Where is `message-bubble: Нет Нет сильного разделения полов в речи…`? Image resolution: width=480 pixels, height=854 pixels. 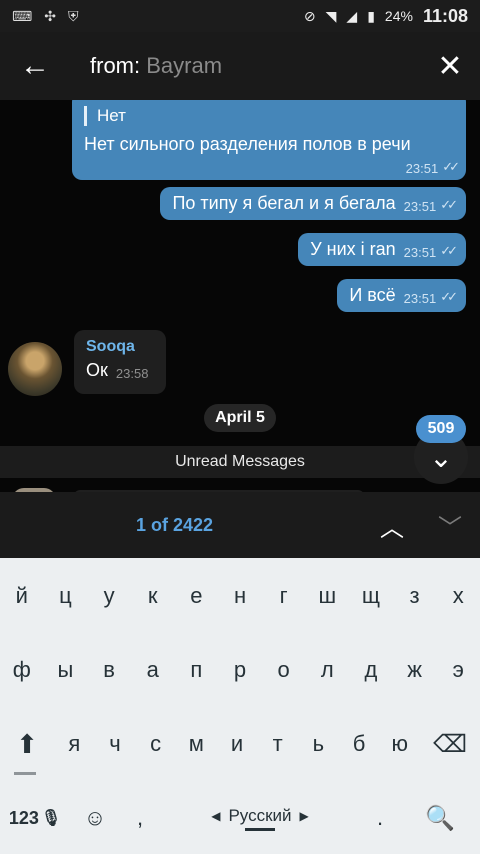
message-bubble: Нет Нет сильного разделения полов в речи… is located at coordinates (269, 140).